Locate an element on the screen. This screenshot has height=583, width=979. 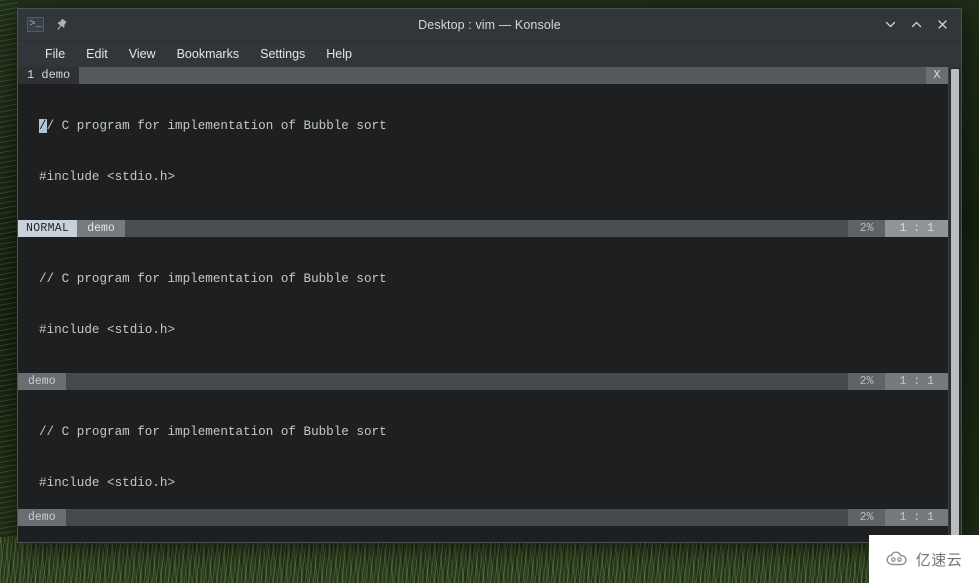
terminal-scrollbar is located at coordinates (954, 304).